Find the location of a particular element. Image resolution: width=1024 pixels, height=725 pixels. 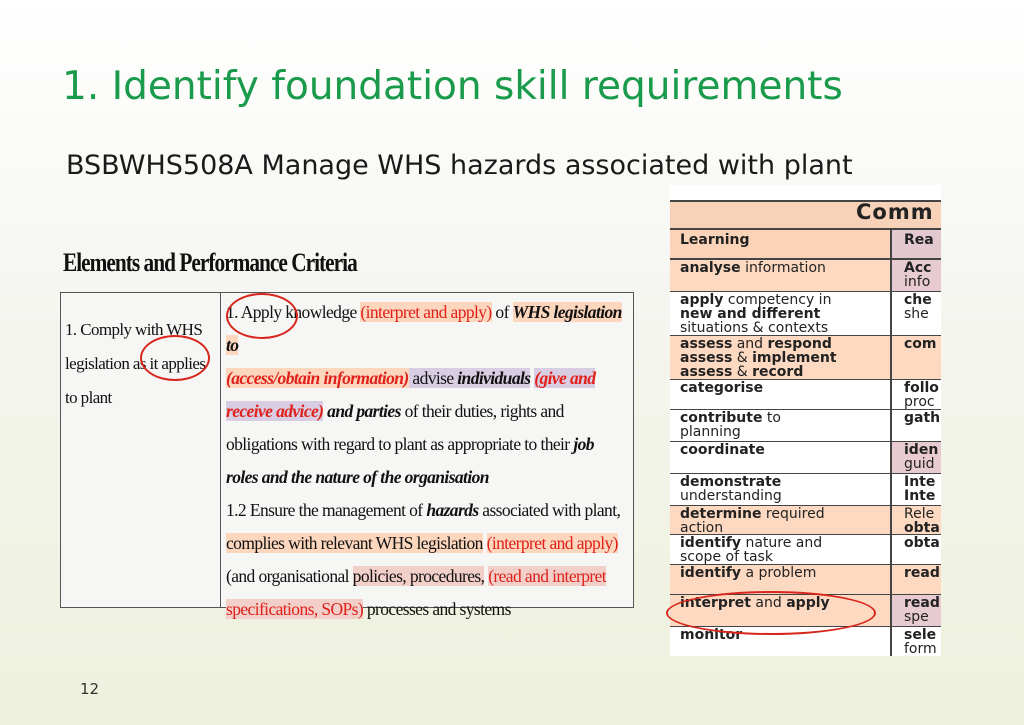

table-row: analyse information Acc info is located at coordinates (805, 276).